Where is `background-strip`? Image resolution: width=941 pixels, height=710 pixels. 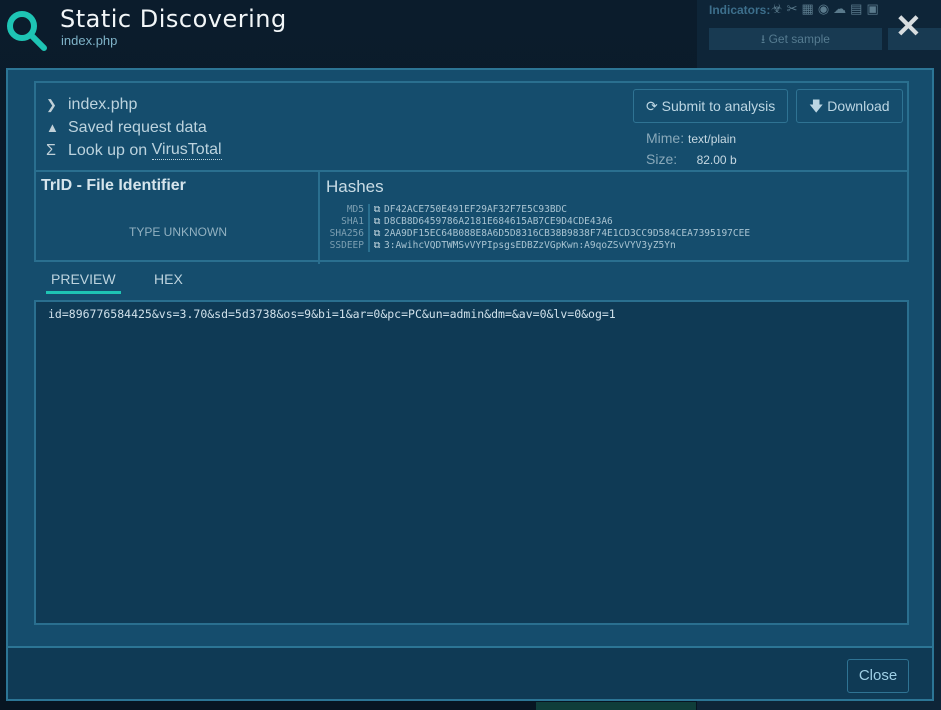
background-strip is located at coordinates (616, 706).